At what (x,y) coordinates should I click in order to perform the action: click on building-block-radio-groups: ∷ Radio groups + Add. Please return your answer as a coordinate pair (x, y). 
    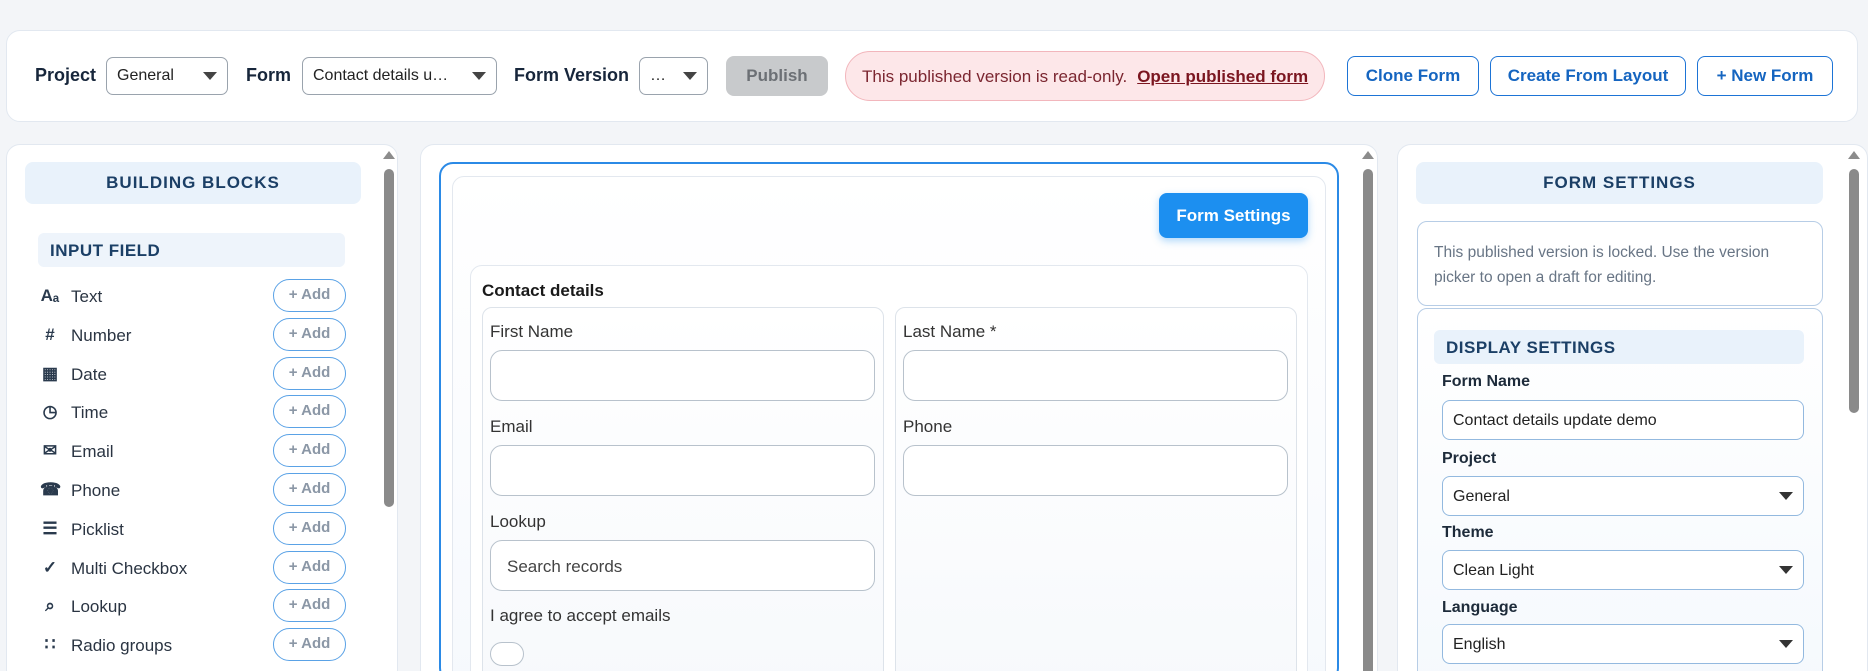
    Looking at the image, I should click on (193, 645).